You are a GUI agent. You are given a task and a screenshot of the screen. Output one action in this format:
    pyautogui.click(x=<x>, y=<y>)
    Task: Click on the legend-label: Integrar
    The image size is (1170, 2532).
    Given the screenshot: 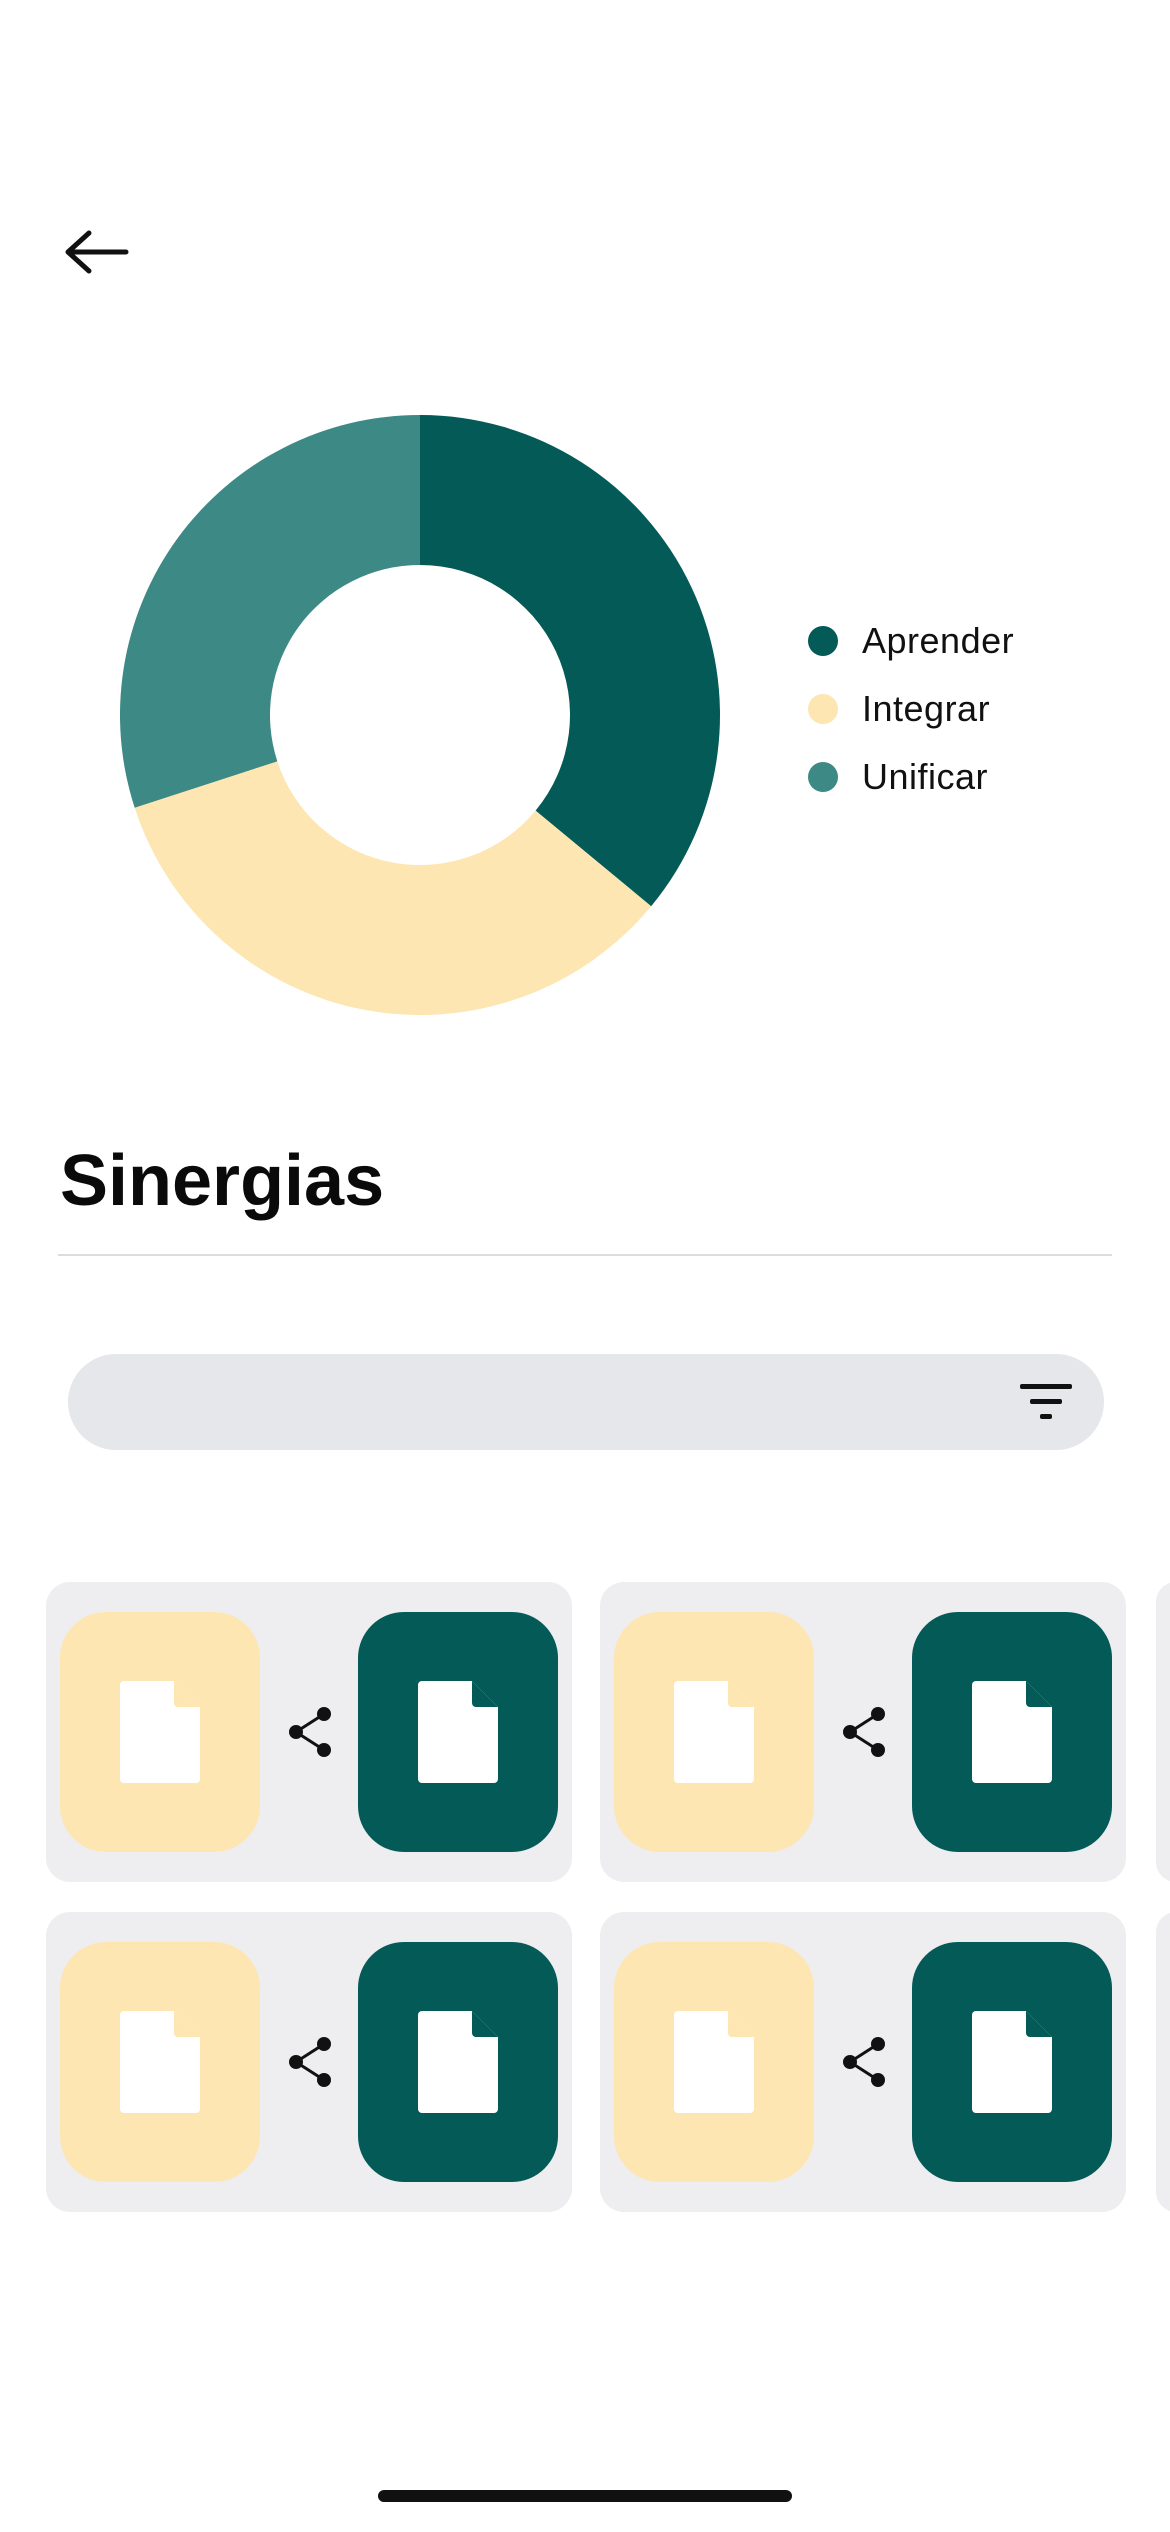 What is the action you would take?
    pyautogui.click(x=926, y=708)
    